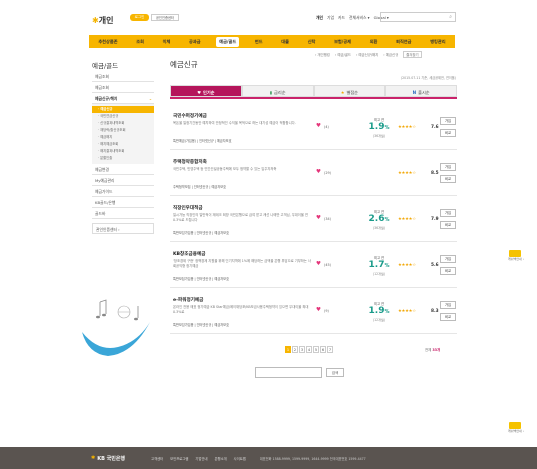  Describe the element at coordinates (379, 311) in the screenshot. I see `interest-rate: 최고 연 1.9% (12개월)` at that location.